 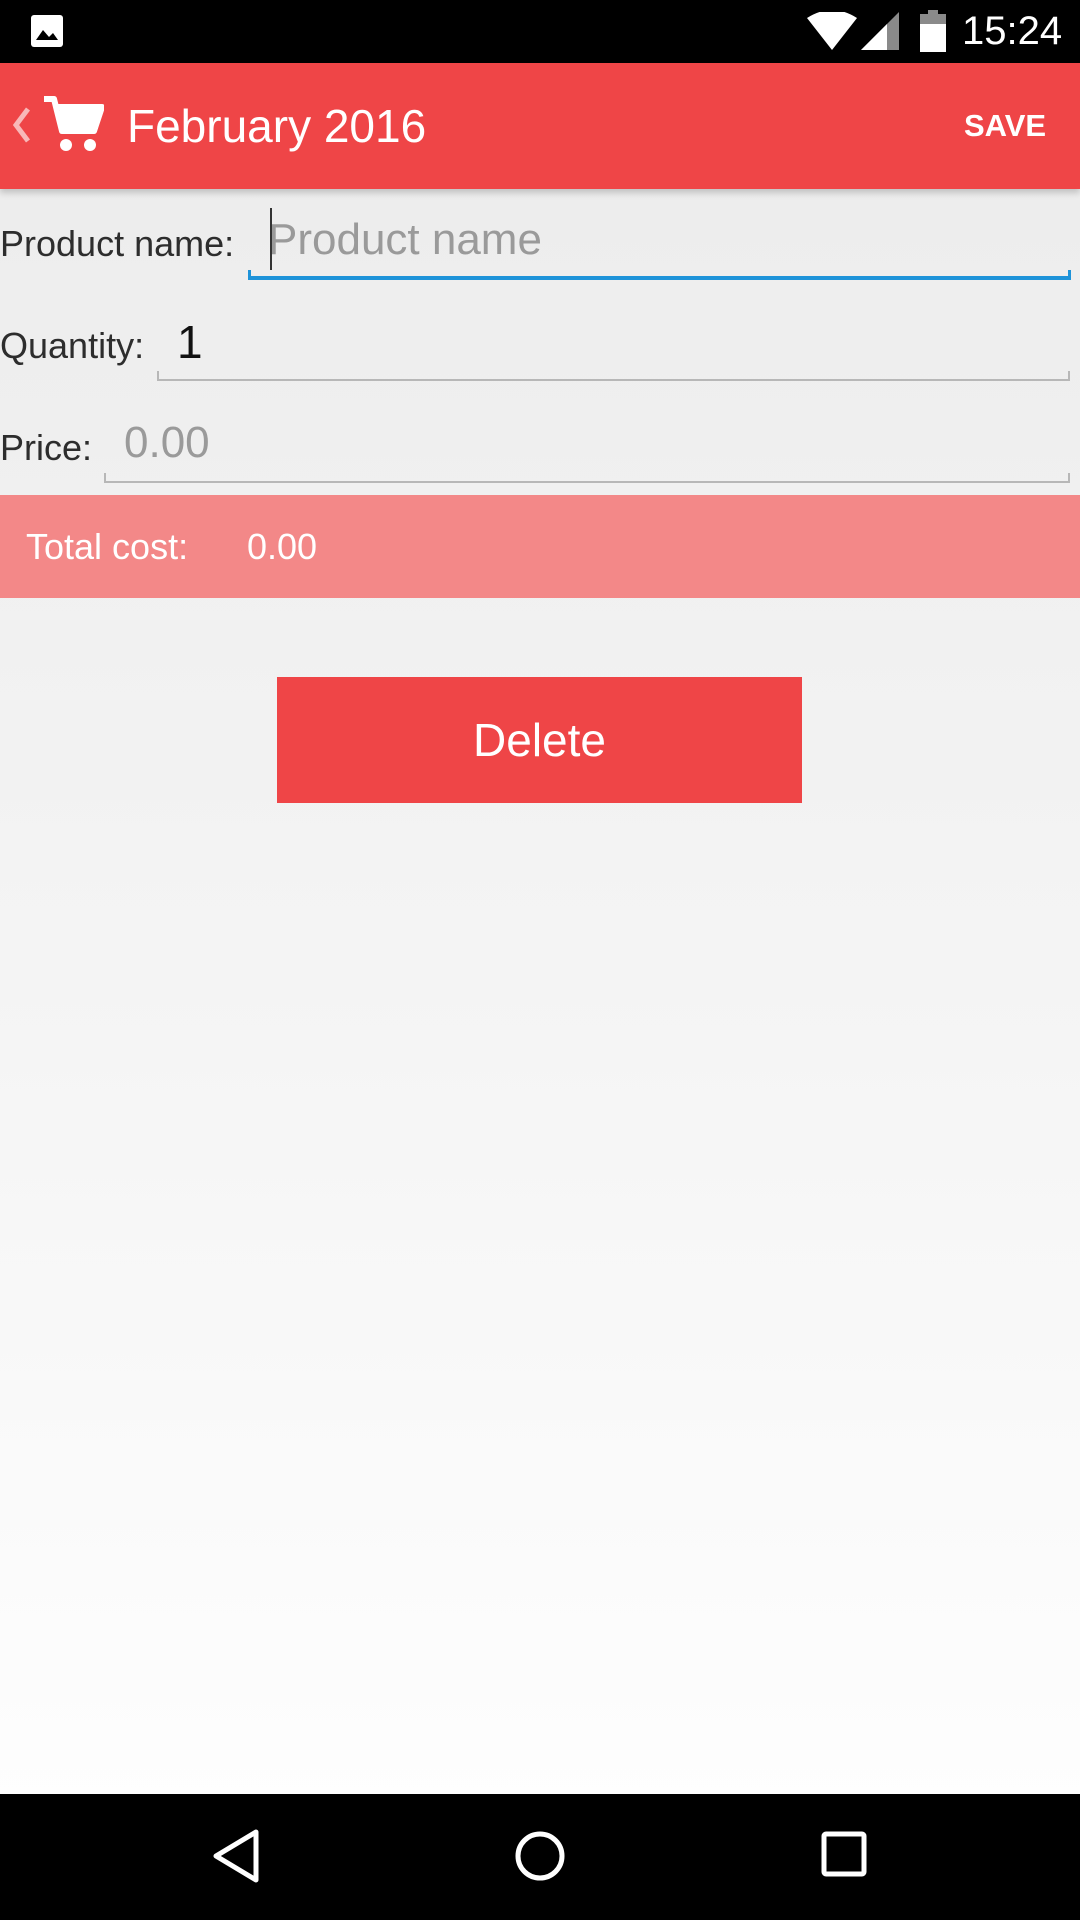 I want to click on status-bar: 15:24, so click(x=540, y=31).